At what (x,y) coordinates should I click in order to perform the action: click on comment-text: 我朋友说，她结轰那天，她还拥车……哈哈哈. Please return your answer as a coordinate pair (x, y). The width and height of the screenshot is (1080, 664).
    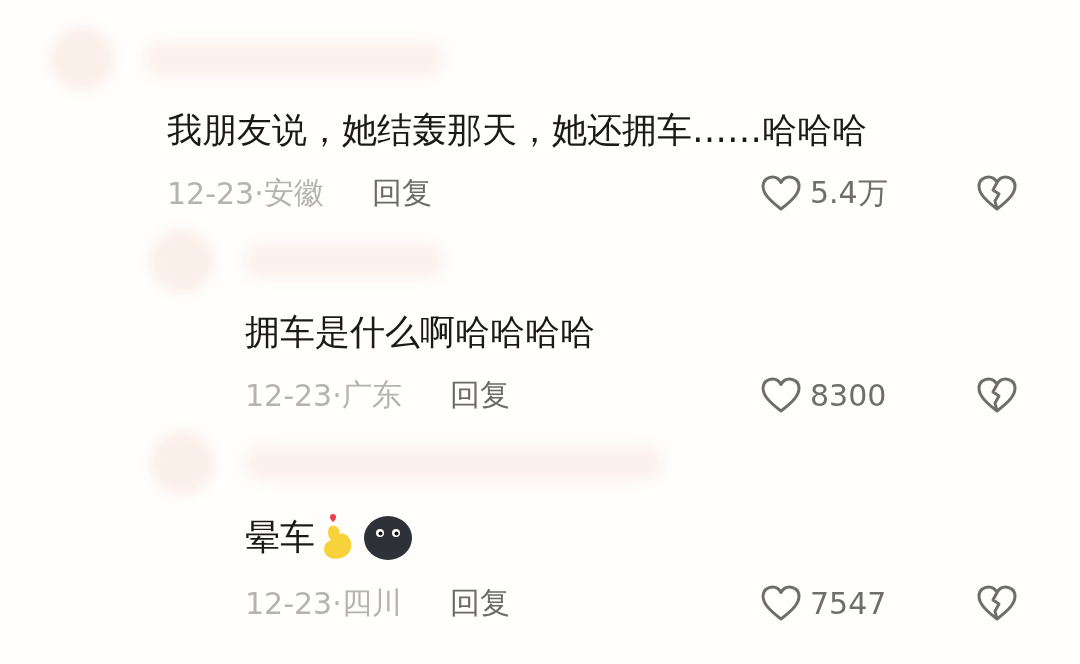
    Looking at the image, I should click on (517, 130).